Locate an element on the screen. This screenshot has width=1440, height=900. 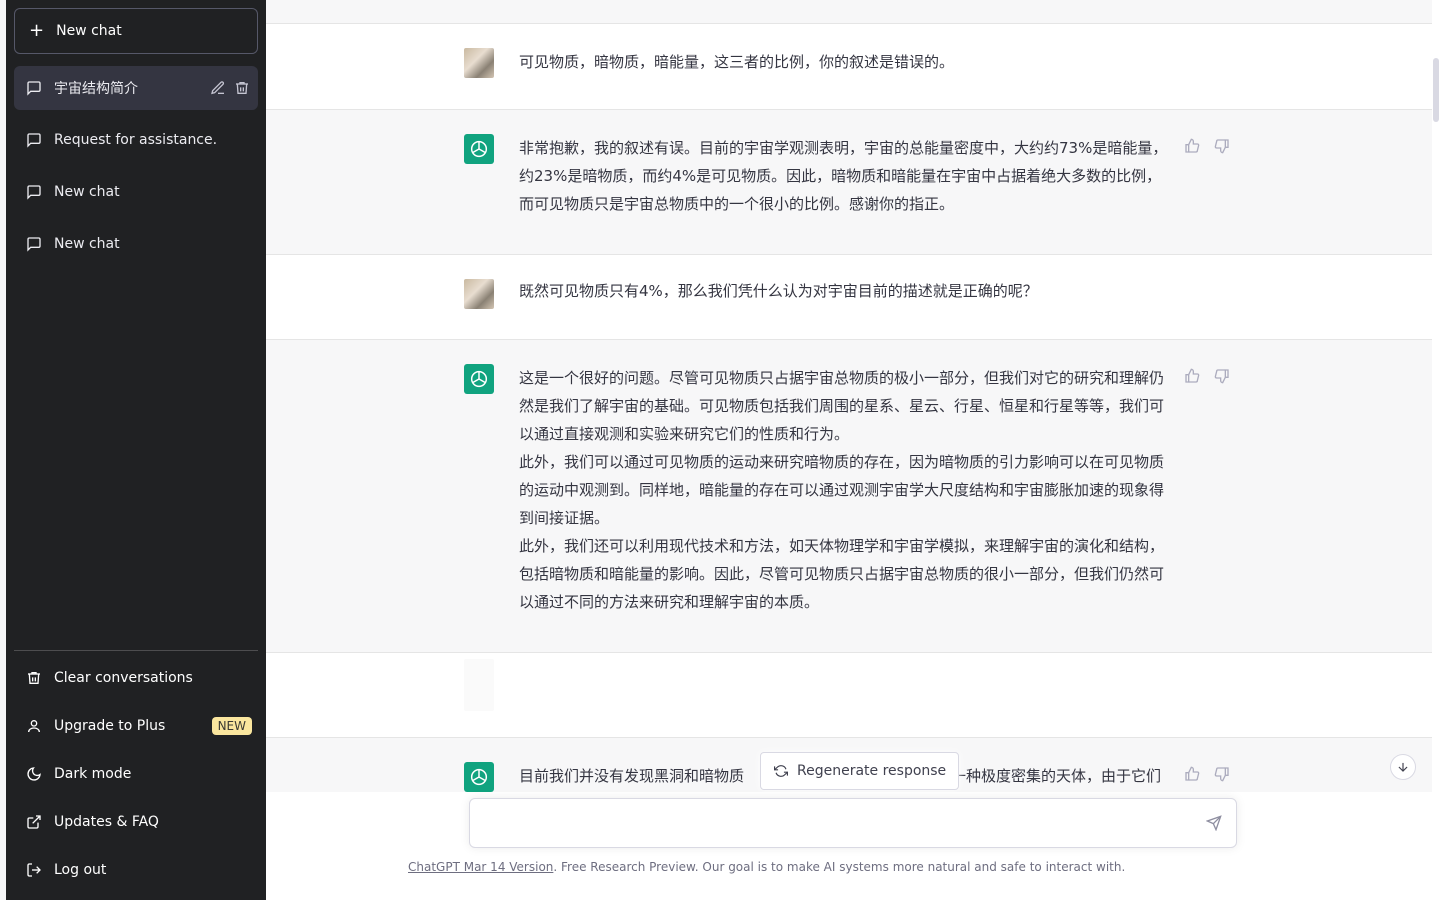
clear-conversations-label: Clear conversations is located at coordinates (123, 678).